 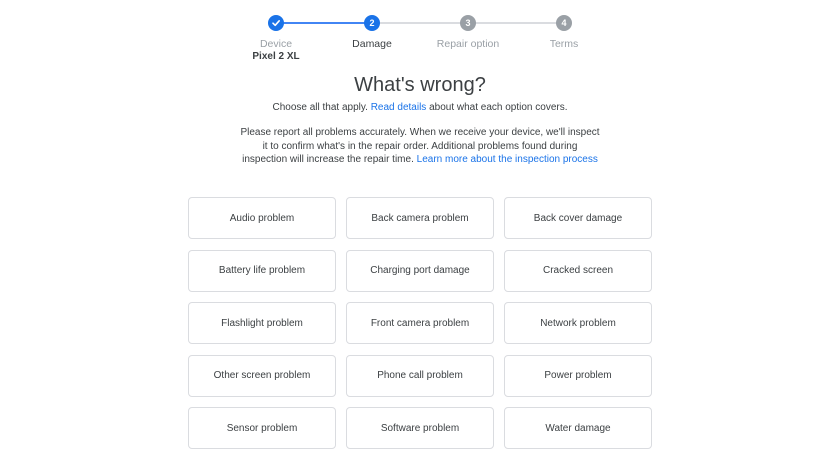 What do you see at coordinates (578, 323) in the screenshot?
I see `option-network-problem: Network problem` at bounding box center [578, 323].